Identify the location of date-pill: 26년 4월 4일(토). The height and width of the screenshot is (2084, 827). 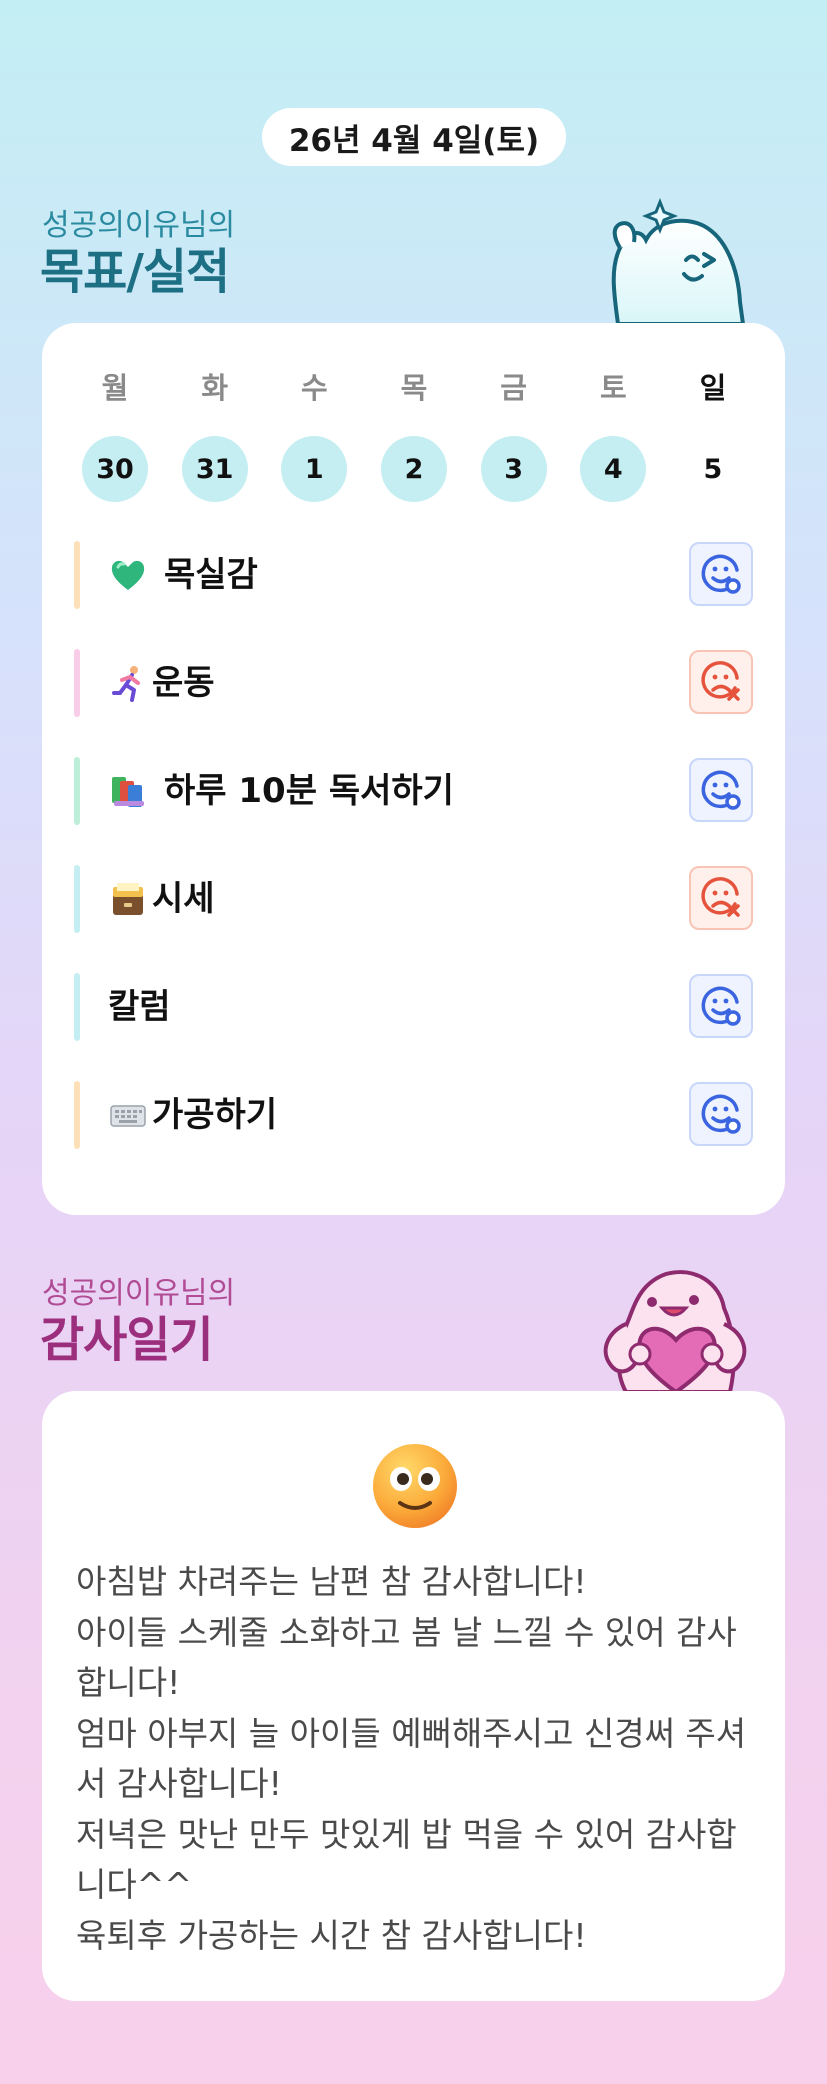
(414, 137).